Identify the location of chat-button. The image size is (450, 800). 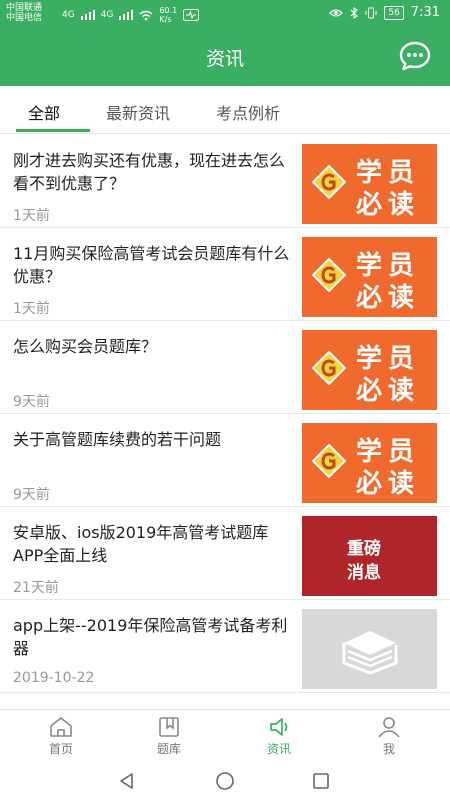
(415, 56).